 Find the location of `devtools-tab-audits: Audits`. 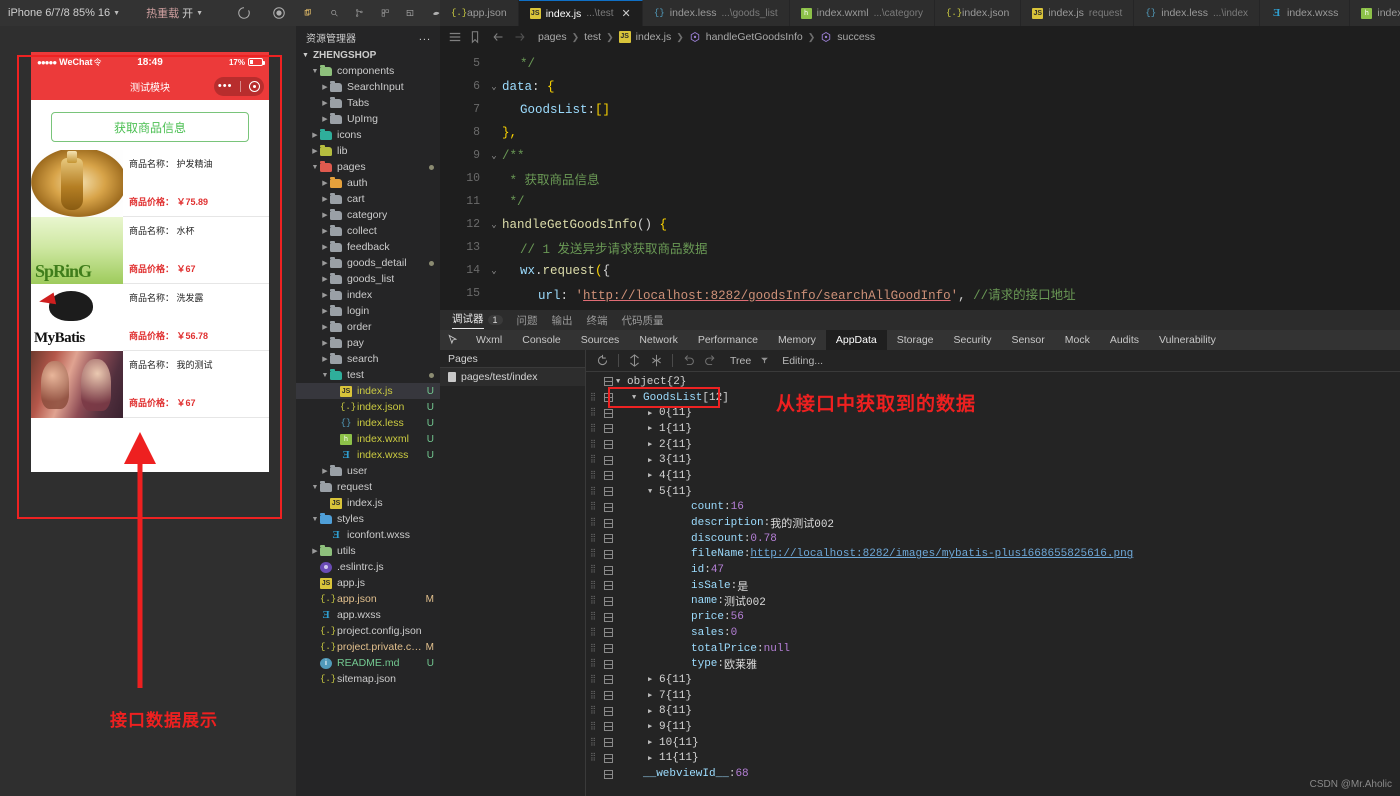

devtools-tab-audits: Audits is located at coordinates (1124, 340).